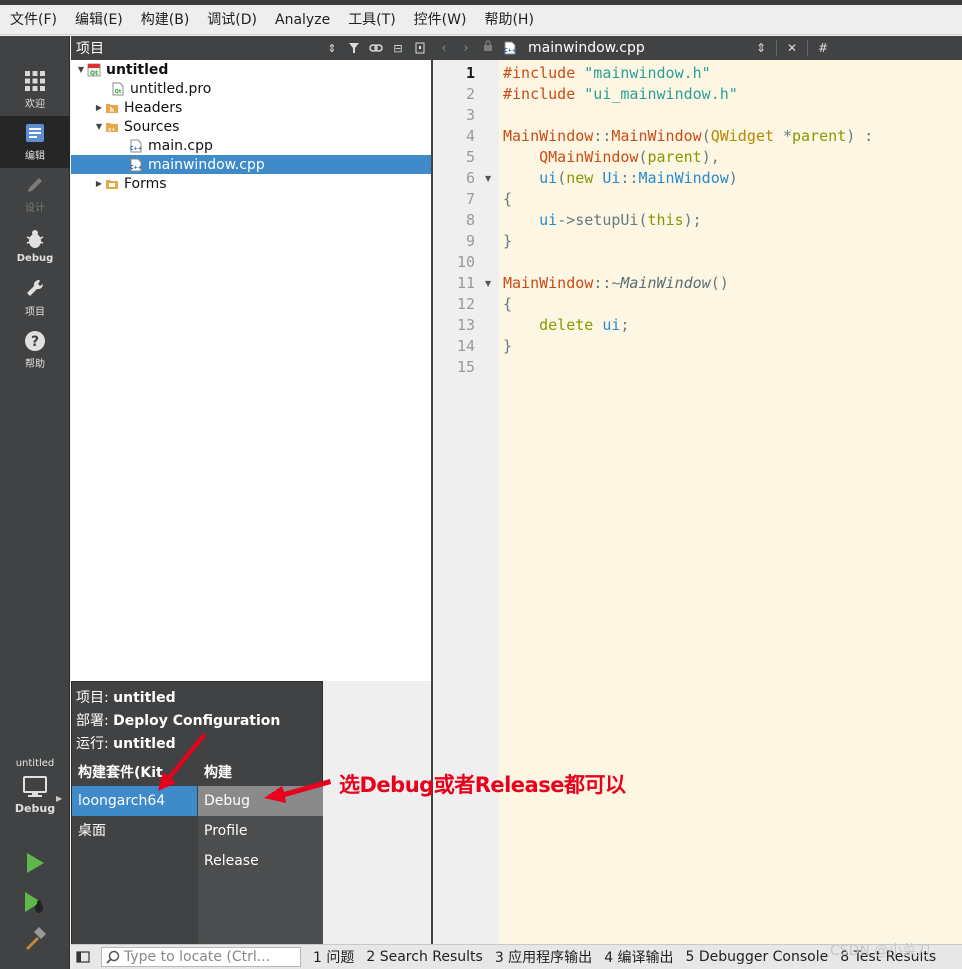 The image size is (962, 969). What do you see at coordinates (420, 48) in the screenshot?
I see `close-pane-icon` at bounding box center [420, 48].